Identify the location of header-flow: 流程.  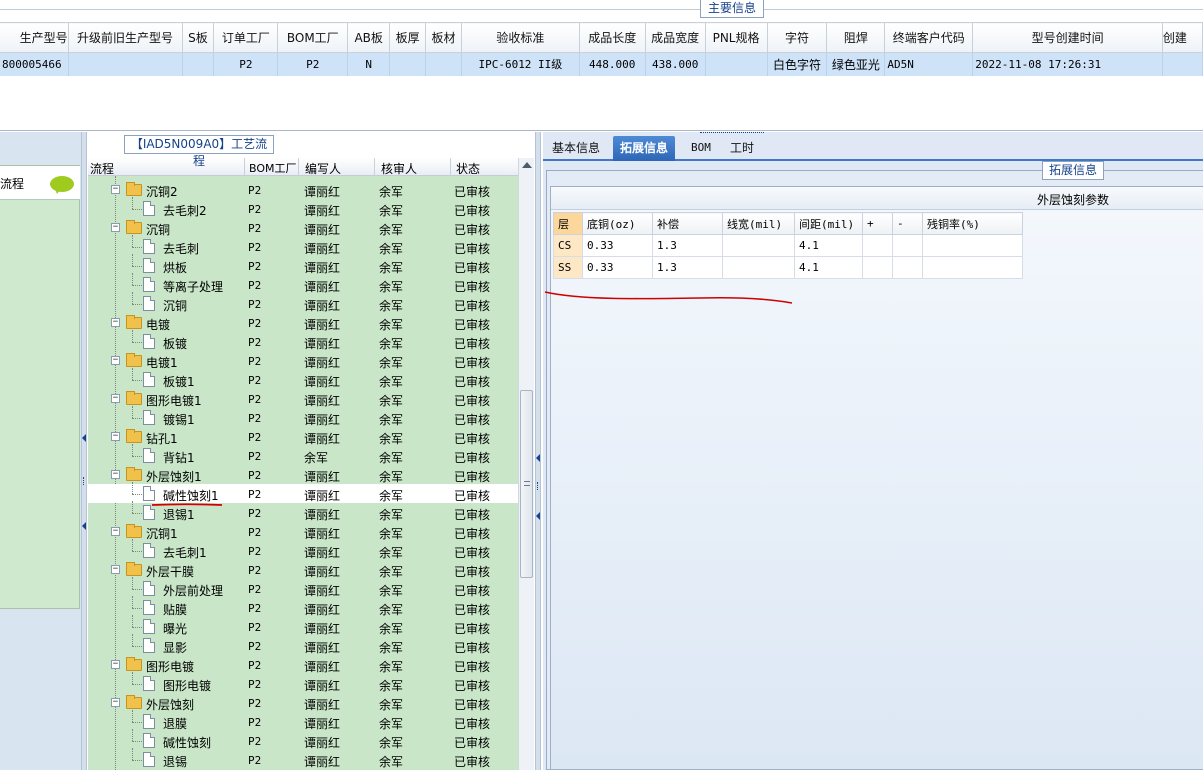
(102, 168).